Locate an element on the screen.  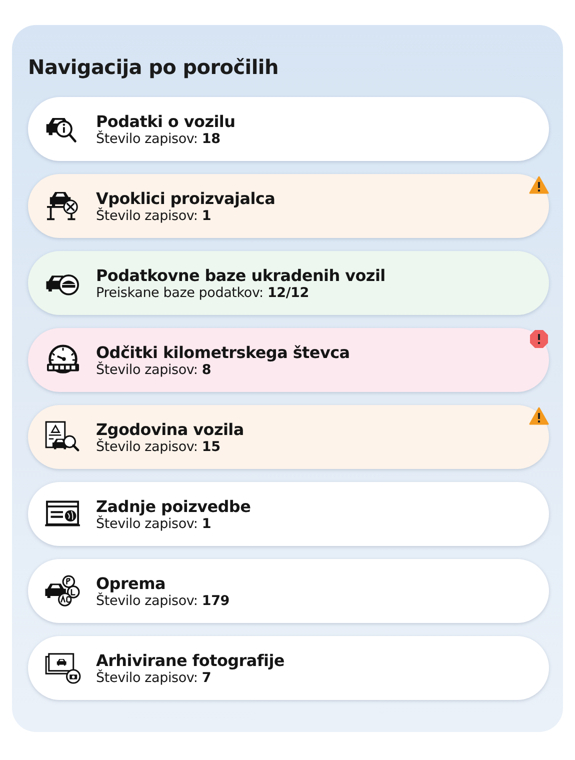
record-count: Število zapisov: 15 is located at coordinates (159, 446).